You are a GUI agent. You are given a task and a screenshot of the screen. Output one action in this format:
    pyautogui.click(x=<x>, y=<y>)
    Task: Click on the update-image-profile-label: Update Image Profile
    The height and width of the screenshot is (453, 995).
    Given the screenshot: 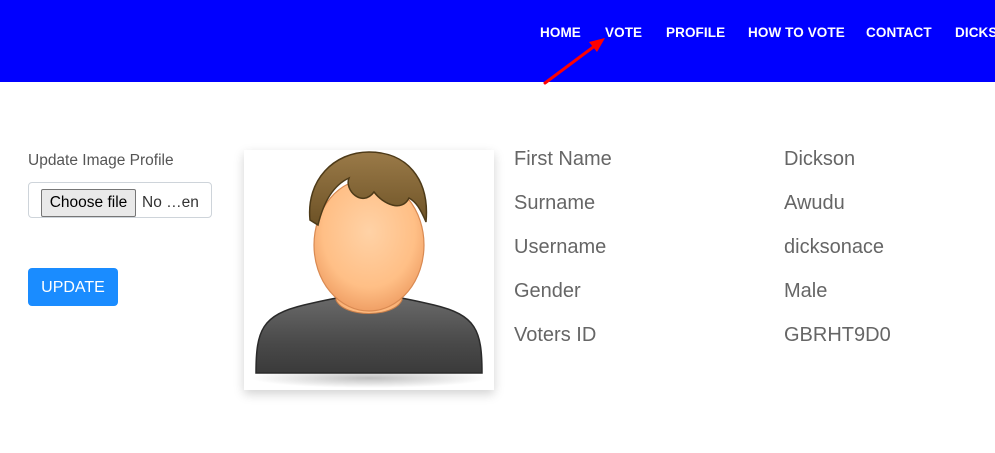 What is the action you would take?
    pyautogui.click(x=101, y=160)
    